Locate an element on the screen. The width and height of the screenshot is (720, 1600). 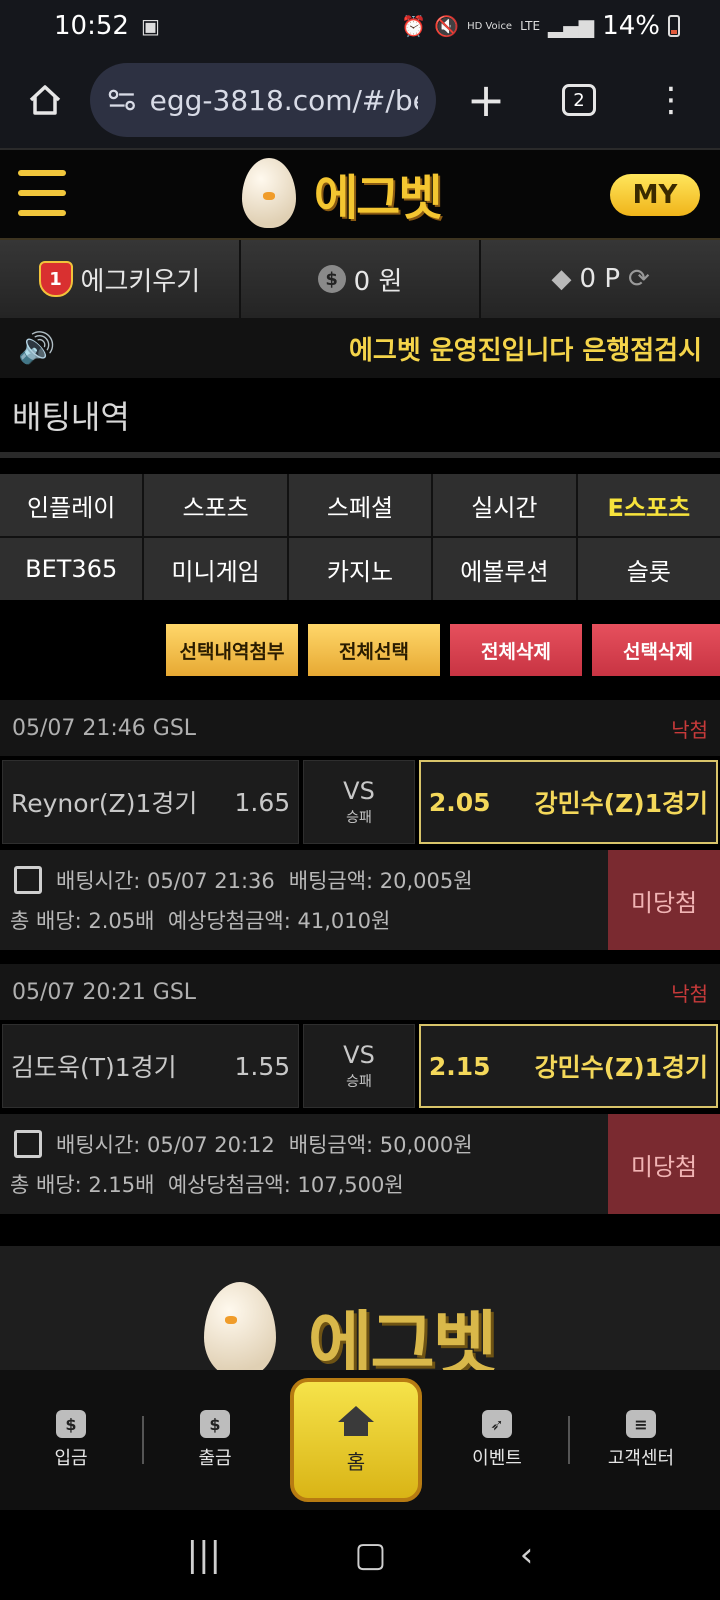
level-cell: 1 에그키우기 is located at coordinates (120, 279).